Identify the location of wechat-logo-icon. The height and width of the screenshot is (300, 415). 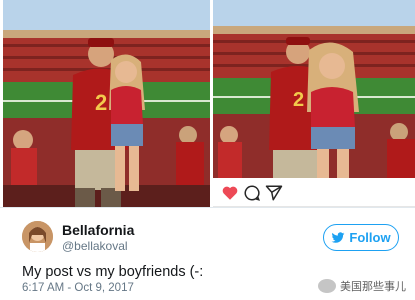
(327, 286).